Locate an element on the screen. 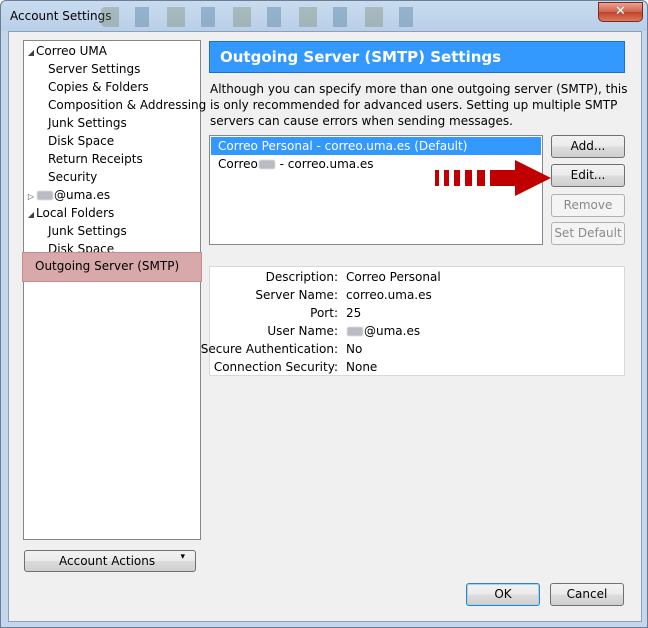  detail-row-server-name: Server Name: correo.uma.es is located at coordinates (418, 295).